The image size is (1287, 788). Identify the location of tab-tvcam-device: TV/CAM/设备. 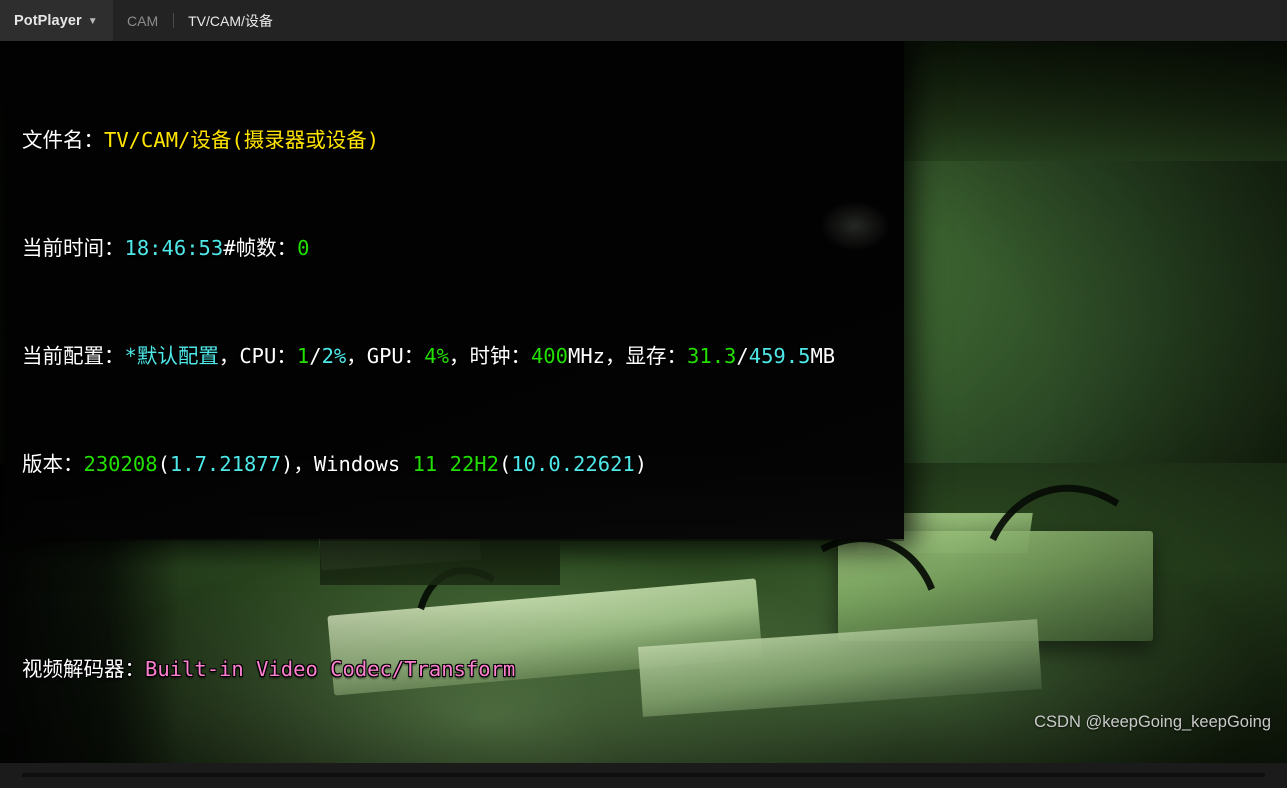
(230, 21).